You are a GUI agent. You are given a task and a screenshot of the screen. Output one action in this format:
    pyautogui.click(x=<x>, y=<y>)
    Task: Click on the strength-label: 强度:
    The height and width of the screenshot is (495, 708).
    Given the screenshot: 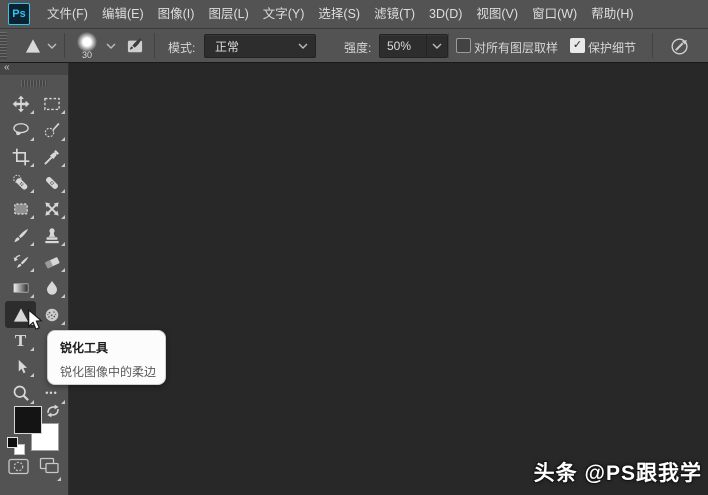 What is the action you would take?
    pyautogui.click(x=358, y=48)
    